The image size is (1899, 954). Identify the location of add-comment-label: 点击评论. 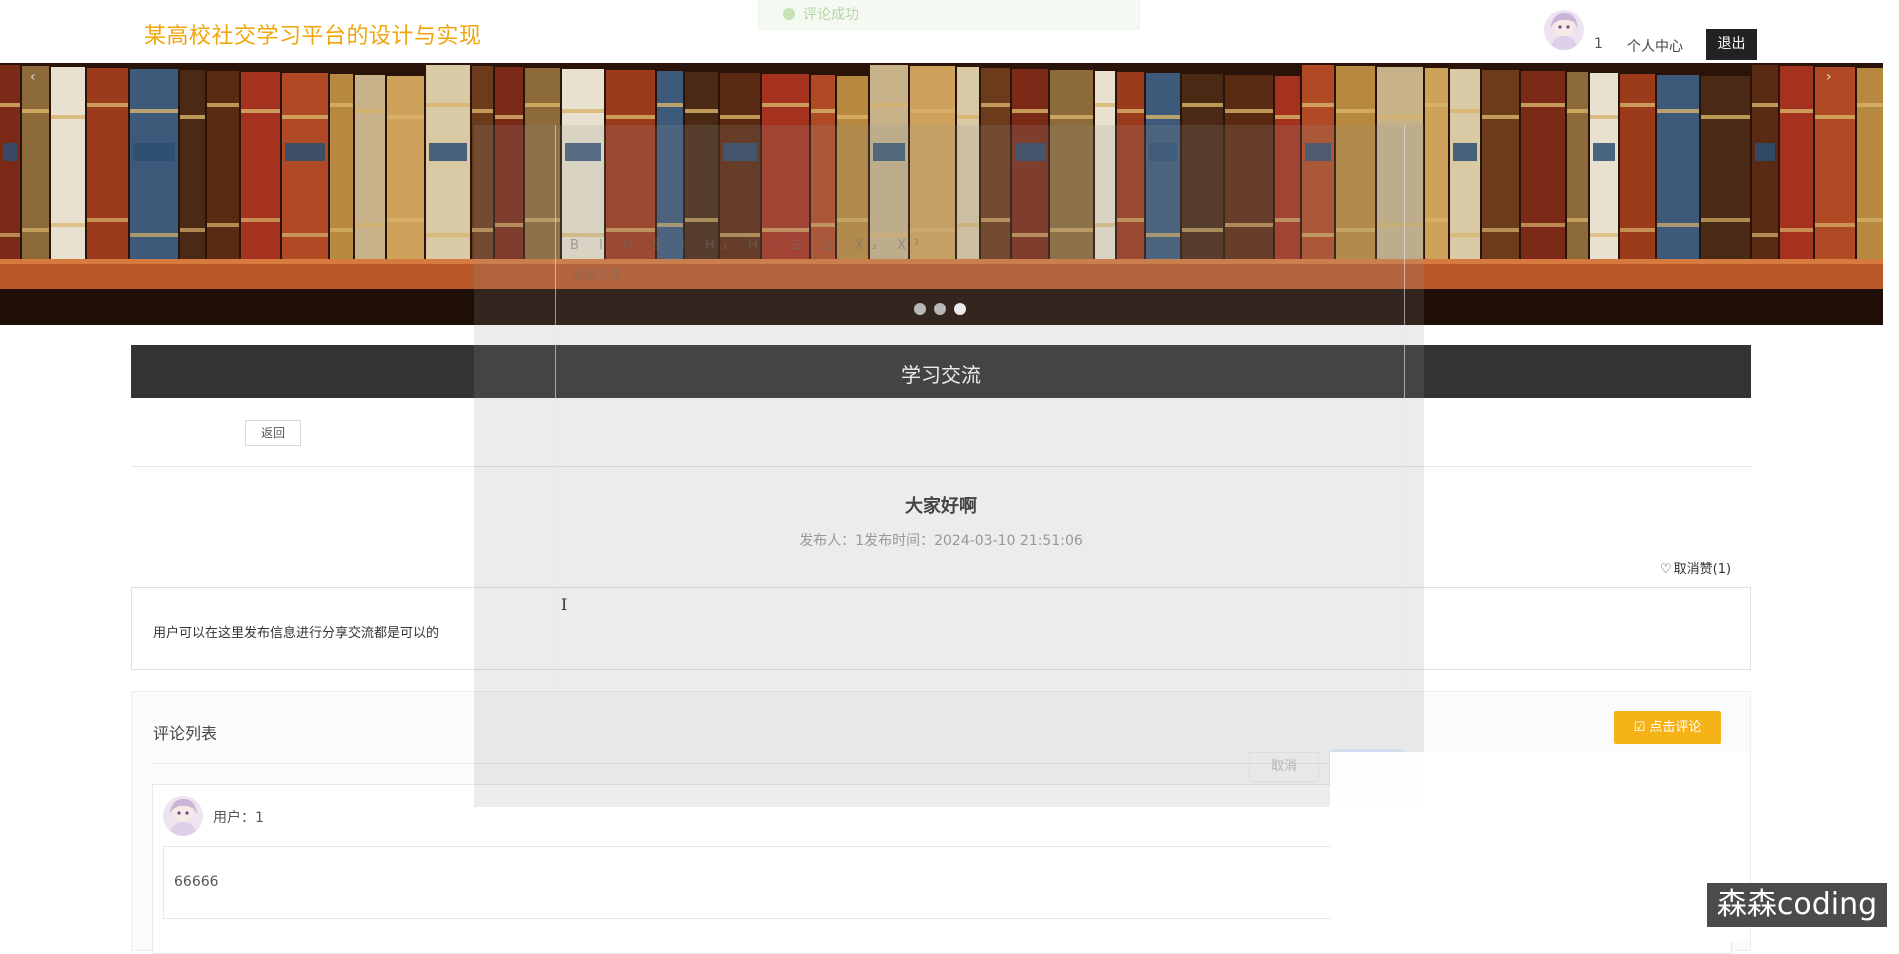
(1675, 727).